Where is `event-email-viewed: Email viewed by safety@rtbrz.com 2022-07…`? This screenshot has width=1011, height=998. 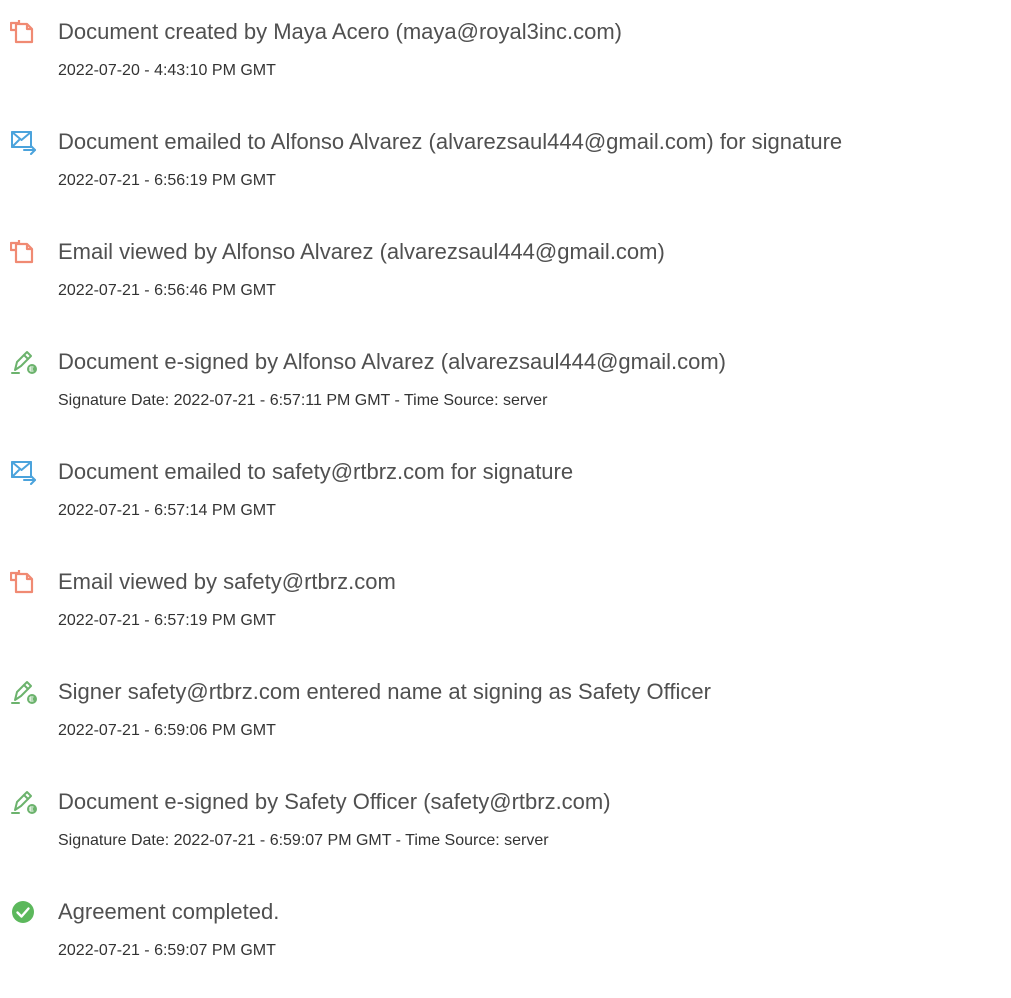
event-email-viewed: Email viewed by safety@rtbrz.com 2022-07… is located at coordinates (505, 618).